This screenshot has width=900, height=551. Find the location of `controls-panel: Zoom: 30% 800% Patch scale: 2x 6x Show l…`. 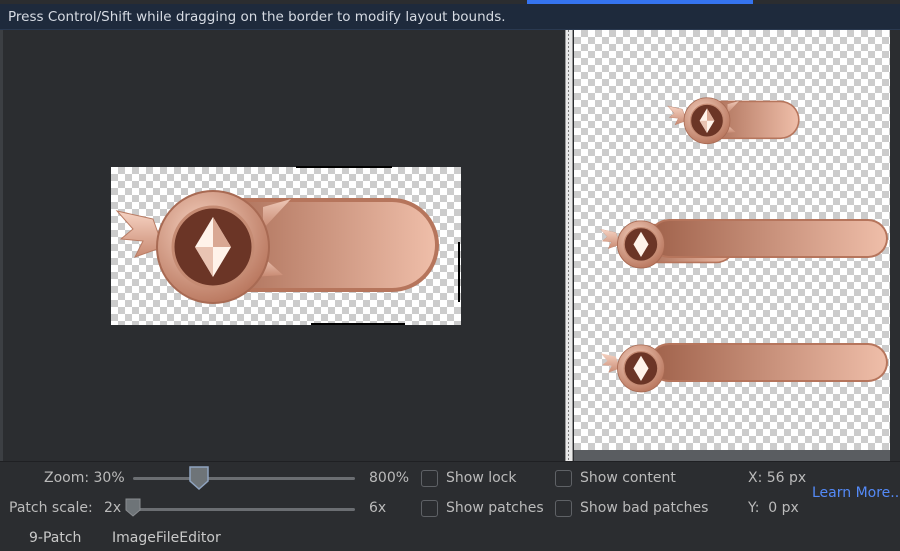

controls-panel: Zoom: 30% 800% Patch scale: 2x 6x Show l… is located at coordinates (450, 495).